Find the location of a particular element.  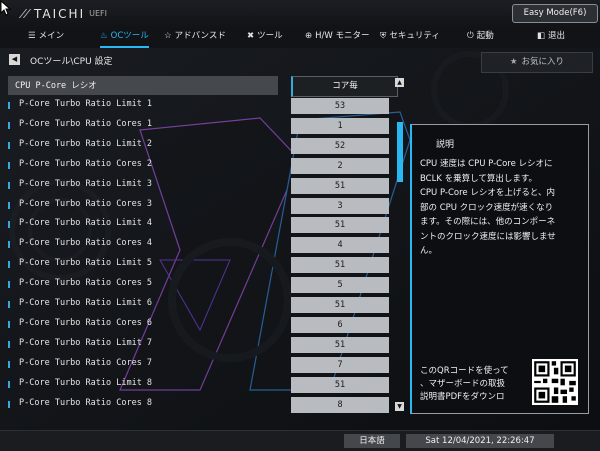

setting-label: P-Core Turbo Ratio Cores 6 is located at coordinates (86, 322).